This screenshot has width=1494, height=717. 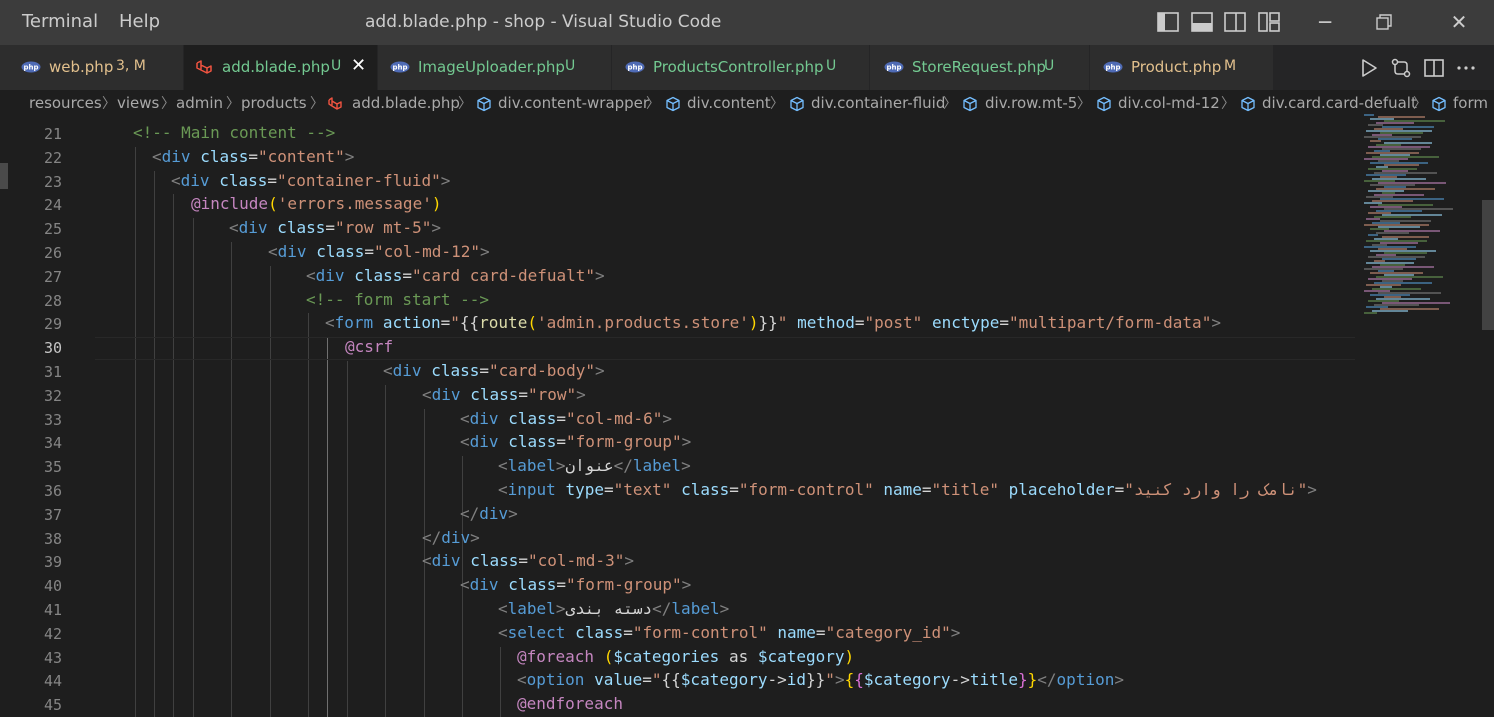 What do you see at coordinates (993, 680) in the screenshot?
I see `code-token: title` at bounding box center [993, 680].